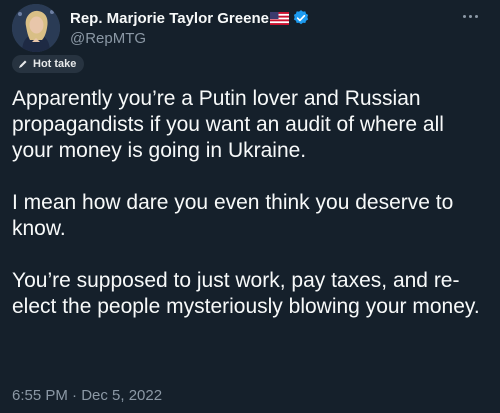 The image size is (500, 413). What do you see at coordinates (55, 64) in the screenshot?
I see `label-text: Hot take` at bounding box center [55, 64].